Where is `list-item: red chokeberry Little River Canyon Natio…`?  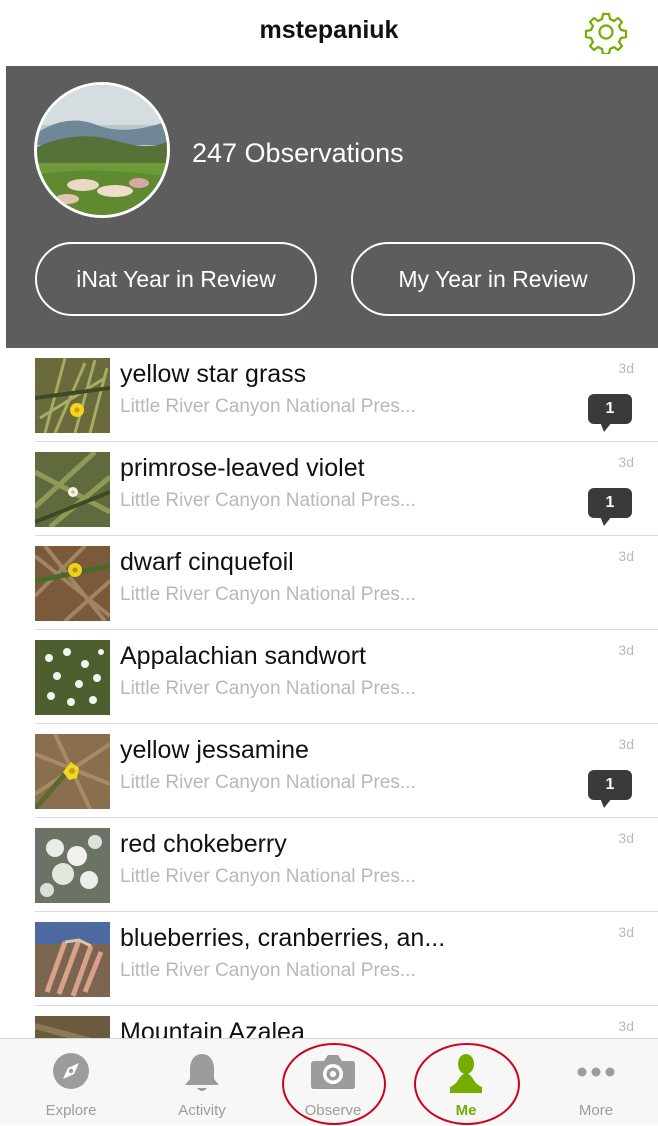
list-item: red chokeberry Little River Canyon Natio… is located at coordinates (329, 865).